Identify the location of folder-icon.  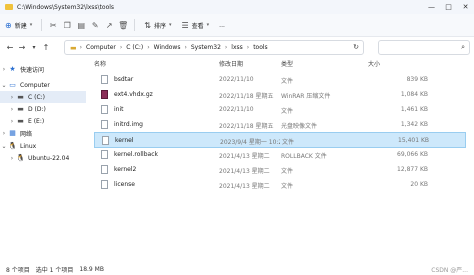
(9, 7).